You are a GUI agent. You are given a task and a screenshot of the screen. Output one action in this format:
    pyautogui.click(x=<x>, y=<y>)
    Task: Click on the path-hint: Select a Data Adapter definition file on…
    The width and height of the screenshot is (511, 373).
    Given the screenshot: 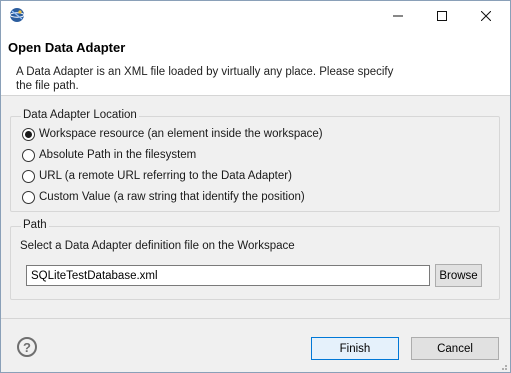 What is the action you would take?
    pyautogui.click(x=157, y=246)
    